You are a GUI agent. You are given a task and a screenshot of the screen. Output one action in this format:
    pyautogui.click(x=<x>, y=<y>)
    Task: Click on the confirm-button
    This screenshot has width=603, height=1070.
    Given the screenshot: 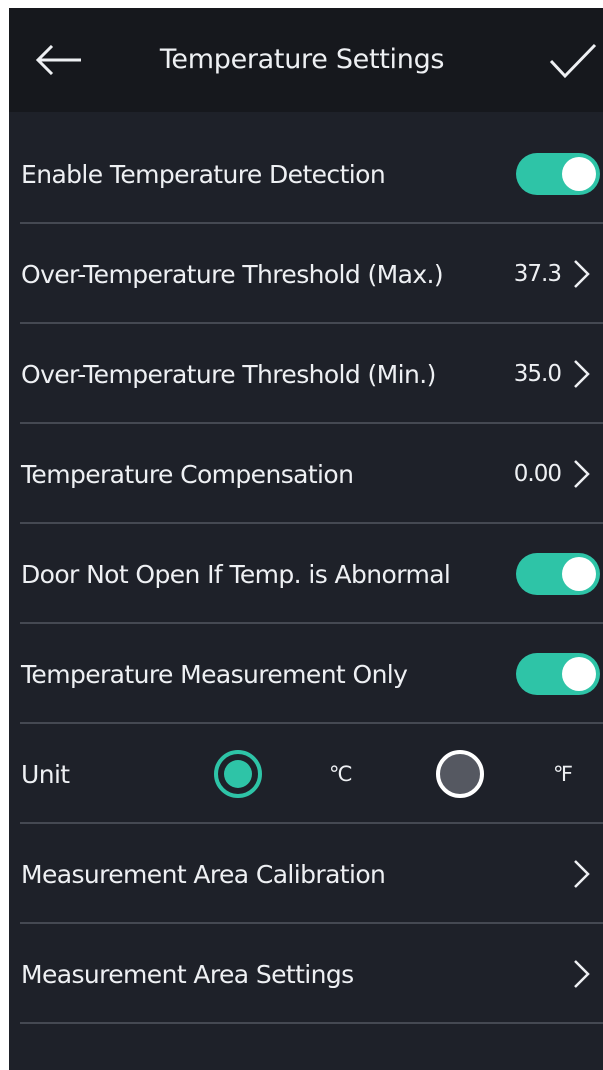 What is the action you would take?
    pyautogui.click(x=573, y=61)
    